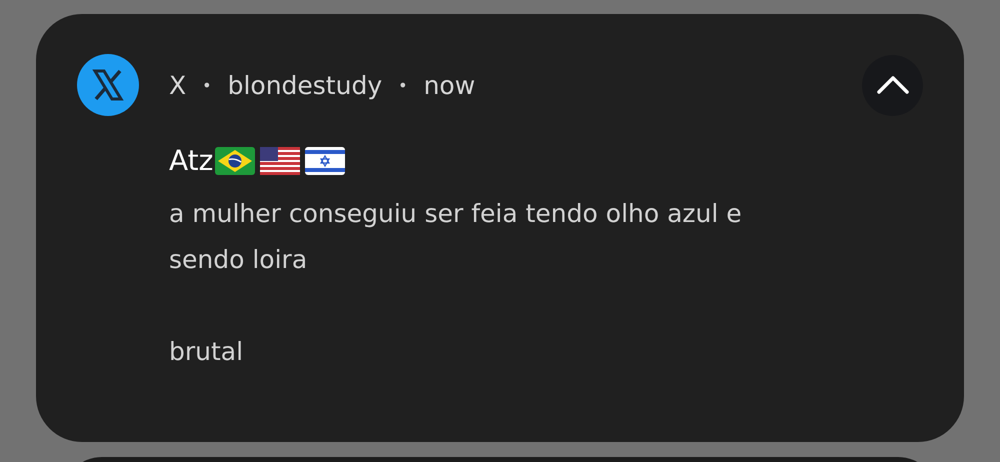 This screenshot has height=462, width=1000. I want to click on timestamp: now, so click(450, 85).